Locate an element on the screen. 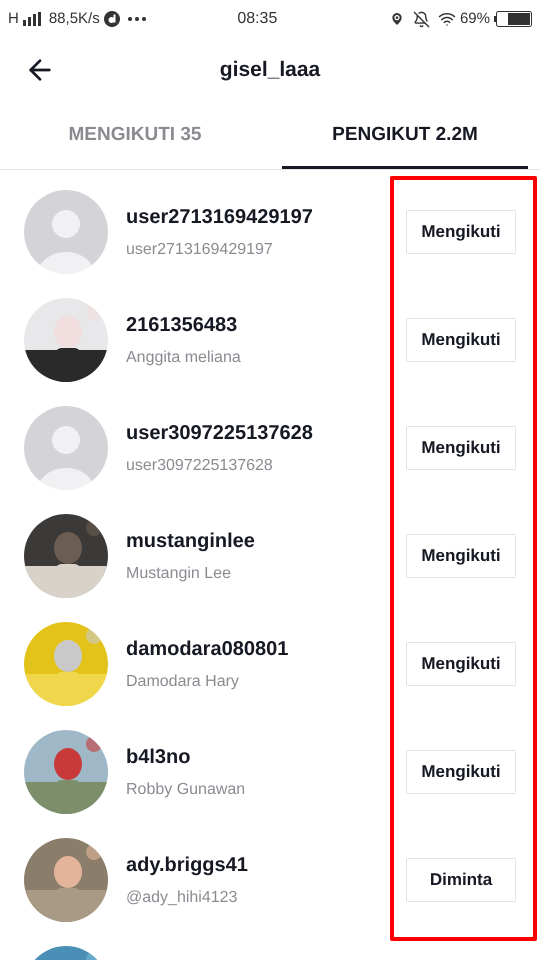 This screenshot has height=960, width=540. display-name: Robby Gunawan is located at coordinates (186, 790).